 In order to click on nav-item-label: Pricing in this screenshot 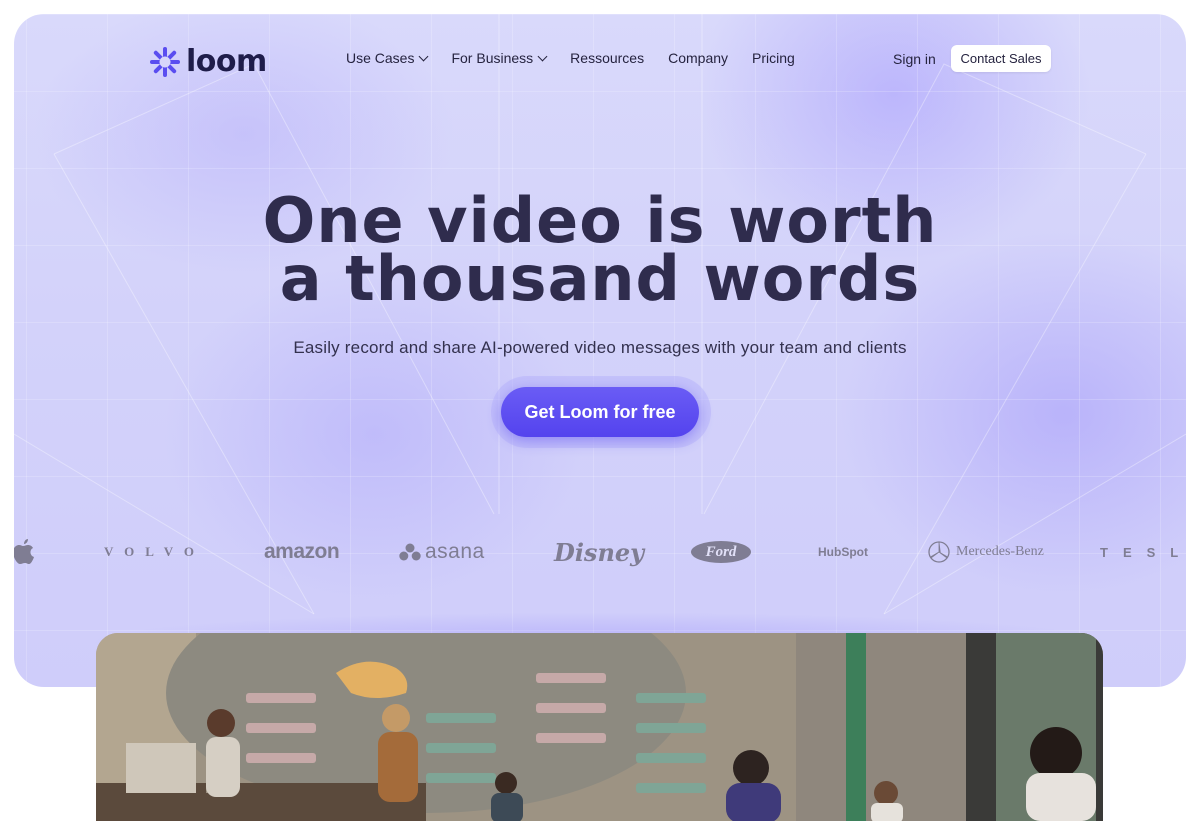, I will do `click(773, 58)`.